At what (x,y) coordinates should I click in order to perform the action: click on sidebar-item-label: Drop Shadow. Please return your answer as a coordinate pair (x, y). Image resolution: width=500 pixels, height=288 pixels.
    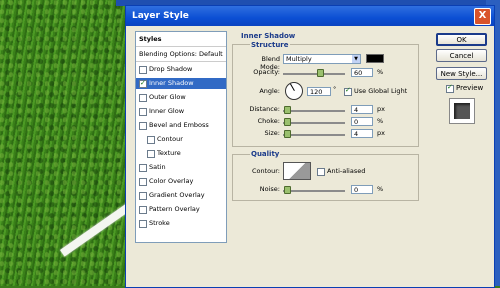
    Looking at the image, I should click on (171, 69).